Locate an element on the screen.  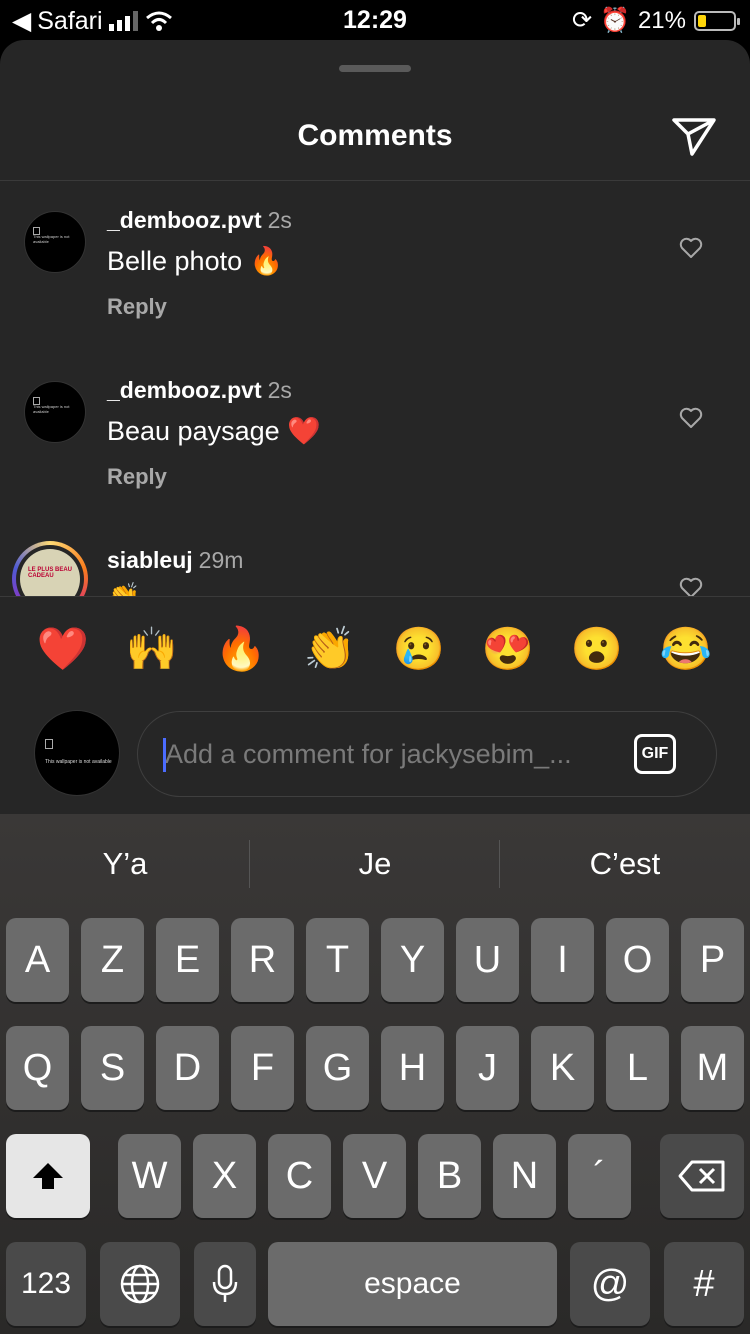
text-caret is located at coordinates (164, 755).